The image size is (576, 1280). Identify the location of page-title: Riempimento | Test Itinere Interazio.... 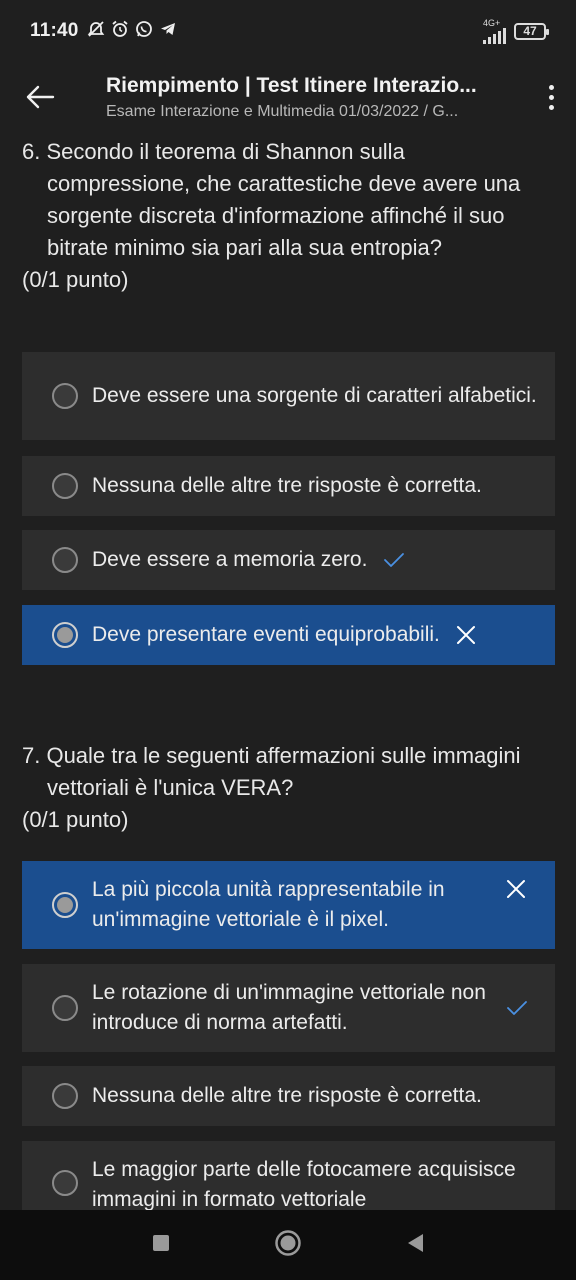
(291, 85).